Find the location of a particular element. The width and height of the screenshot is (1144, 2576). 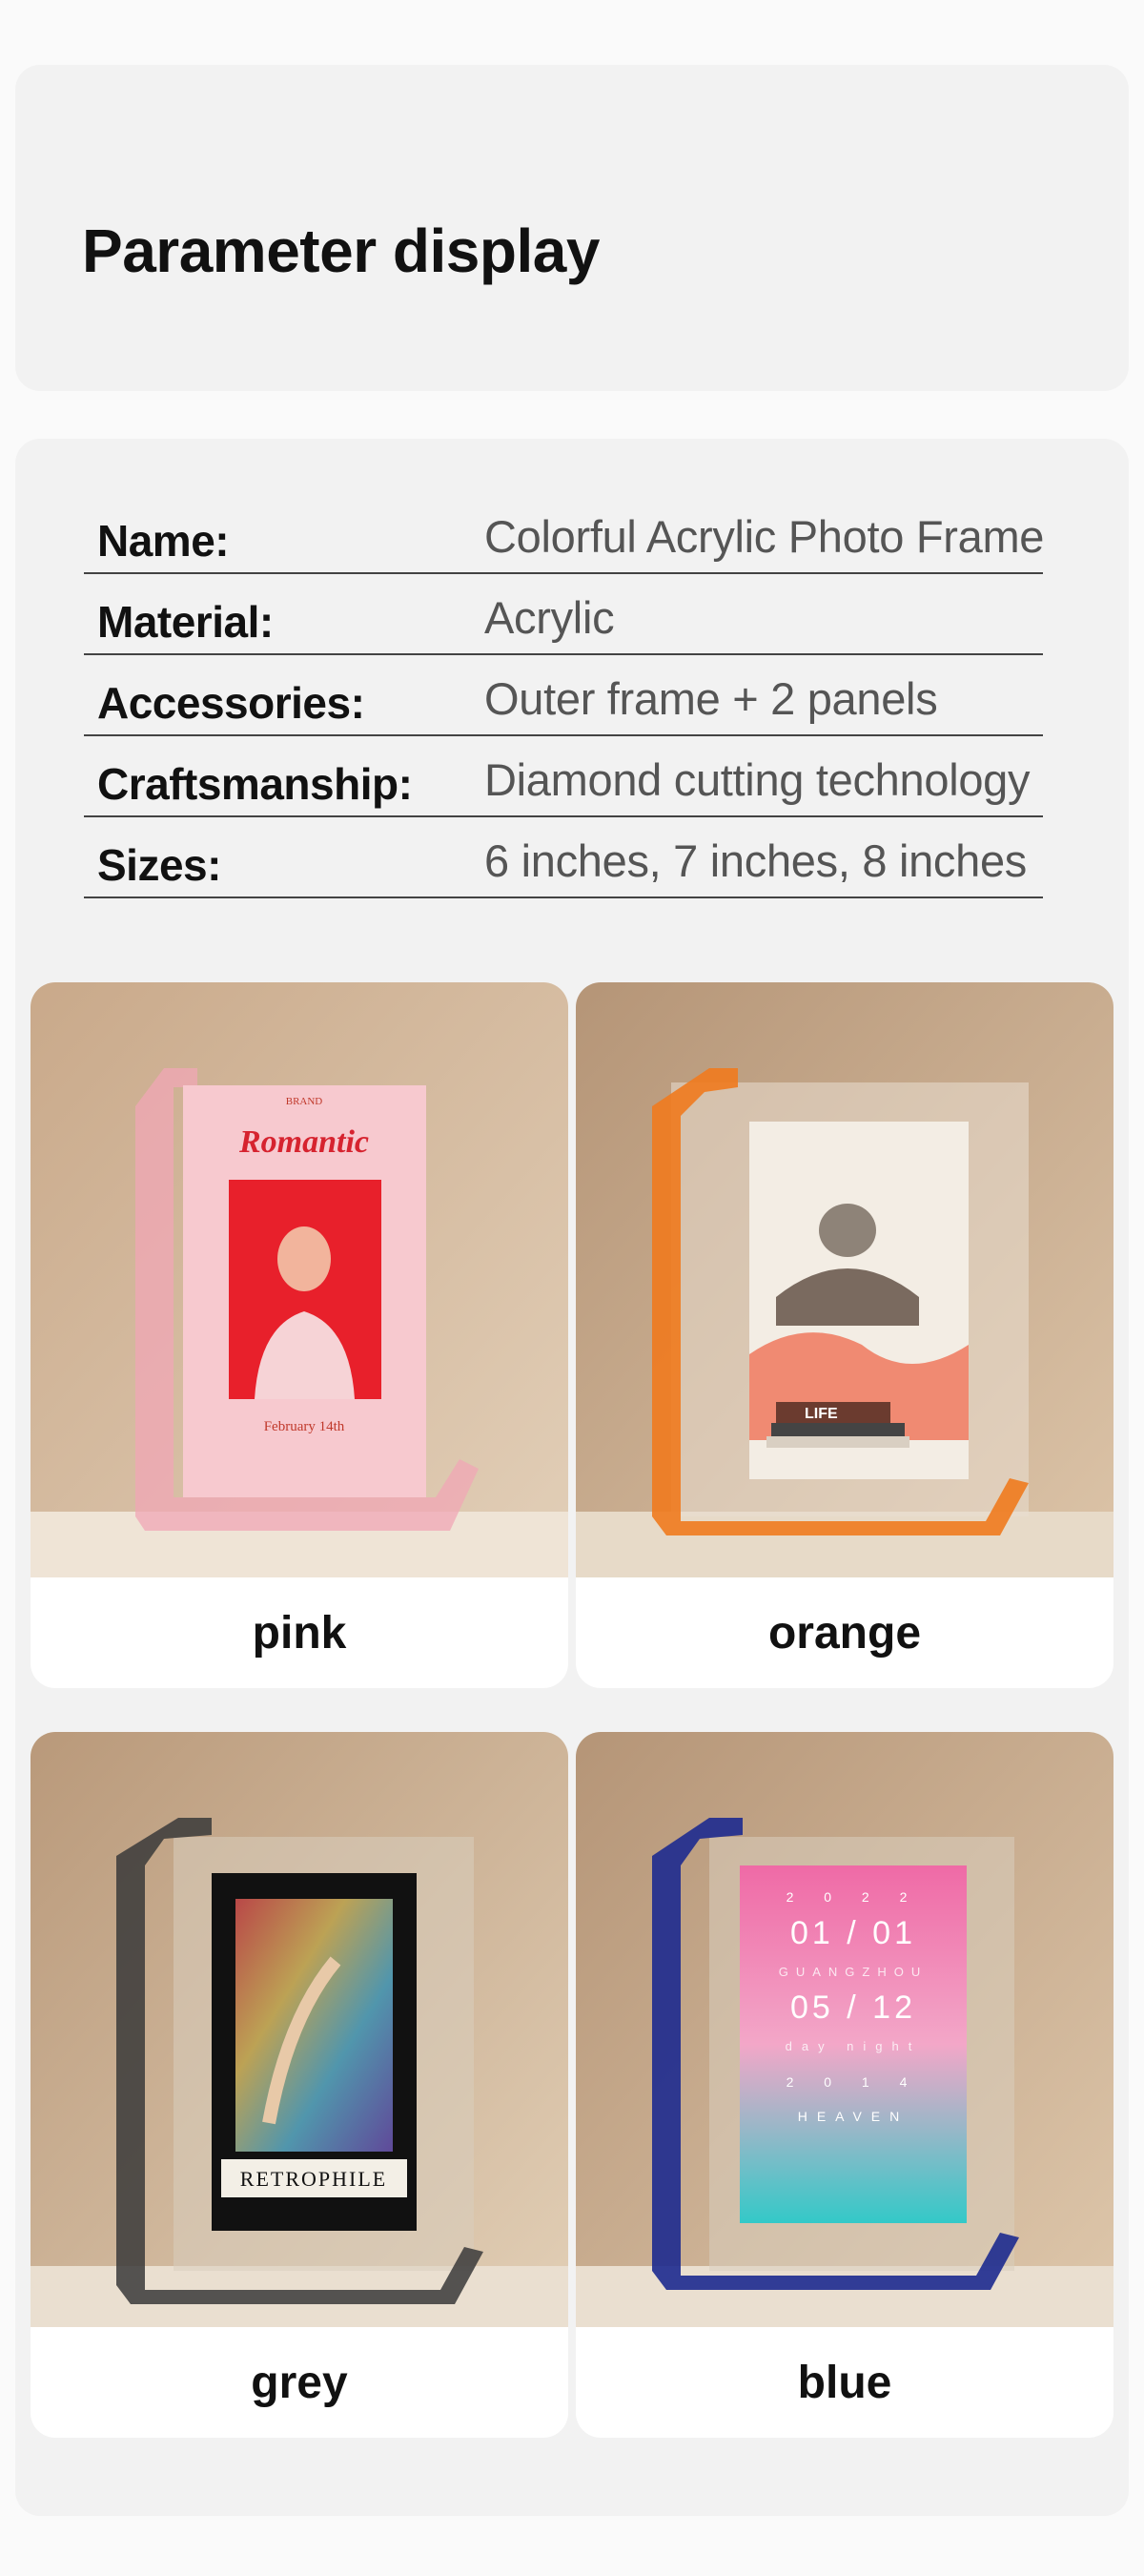

insert-label: RETROPHILE is located at coordinates (314, 2179).